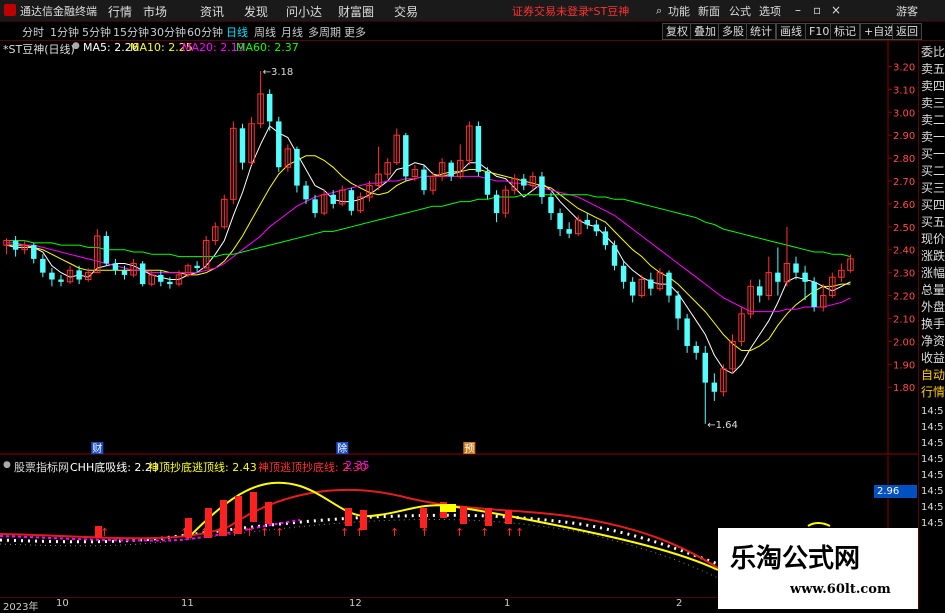  What do you see at coordinates (96, 32) in the screenshot?
I see `tab-5min: 5分钟` at bounding box center [96, 32].